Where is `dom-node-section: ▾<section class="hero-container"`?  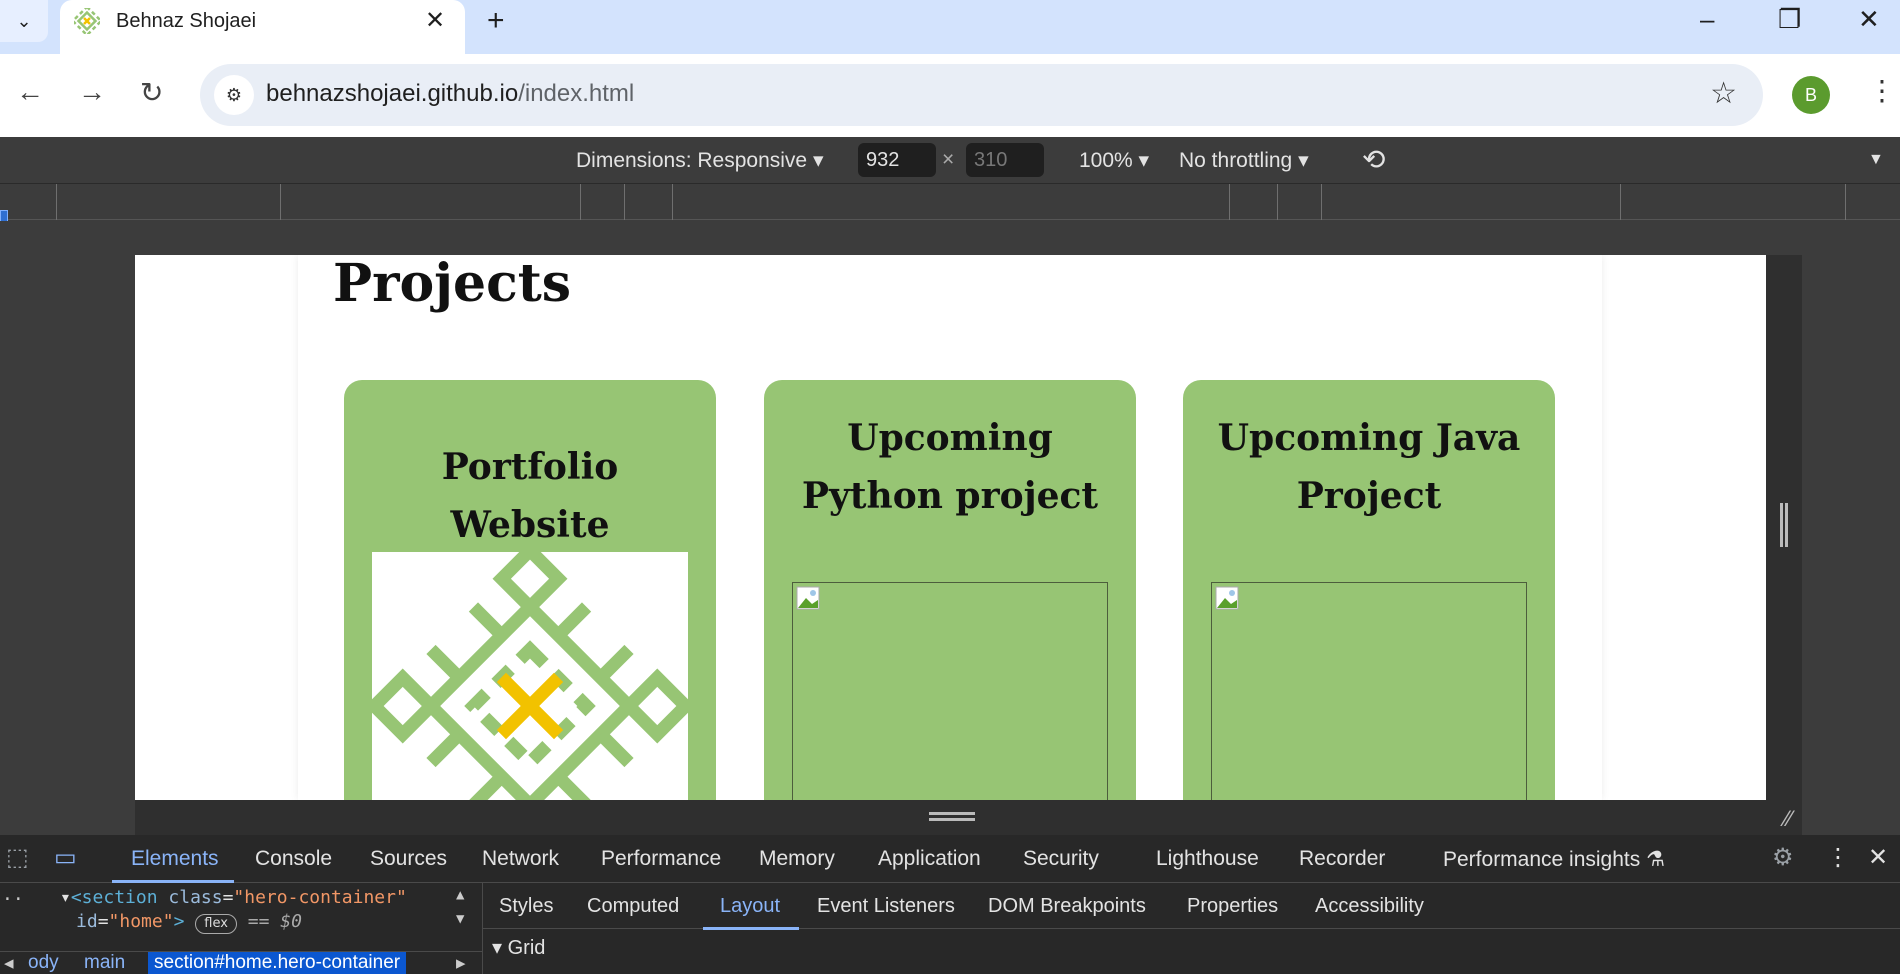
dom-node-section: ▾<section class="hero-container" is located at coordinates (233, 897).